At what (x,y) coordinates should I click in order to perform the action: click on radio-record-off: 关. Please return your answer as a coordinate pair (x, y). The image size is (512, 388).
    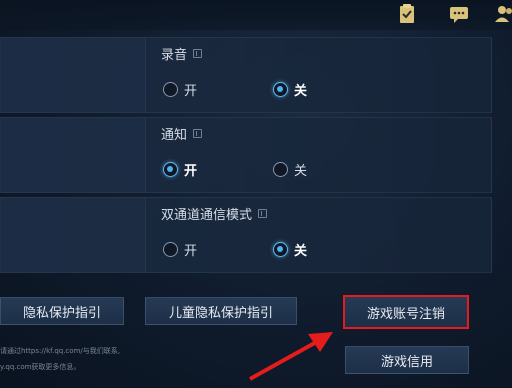
    Looking at the image, I should click on (290, 89).